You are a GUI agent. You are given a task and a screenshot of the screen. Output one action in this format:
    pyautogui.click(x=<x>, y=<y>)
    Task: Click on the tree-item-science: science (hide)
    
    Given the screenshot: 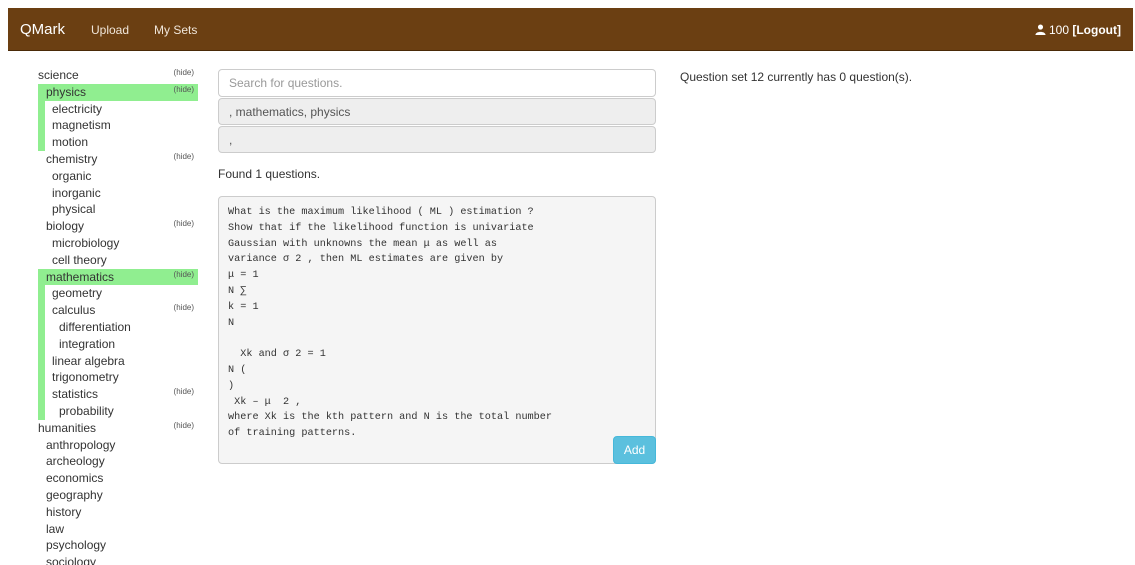 What is the action you would take?
    pyautogui.click(x=118, y=75)
    